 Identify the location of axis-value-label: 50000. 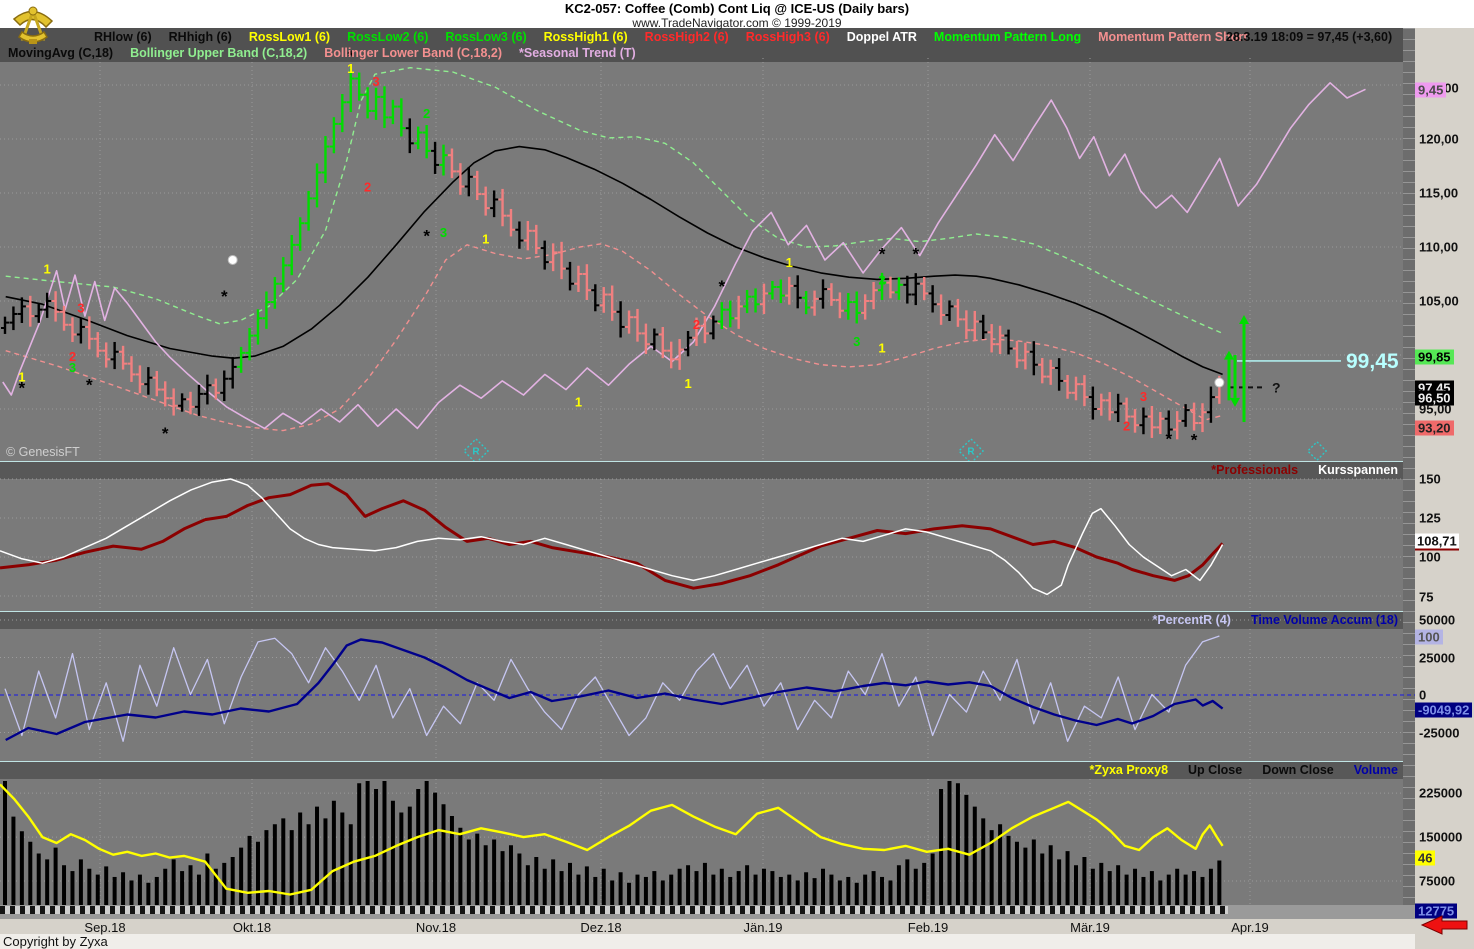
(1437, 620).